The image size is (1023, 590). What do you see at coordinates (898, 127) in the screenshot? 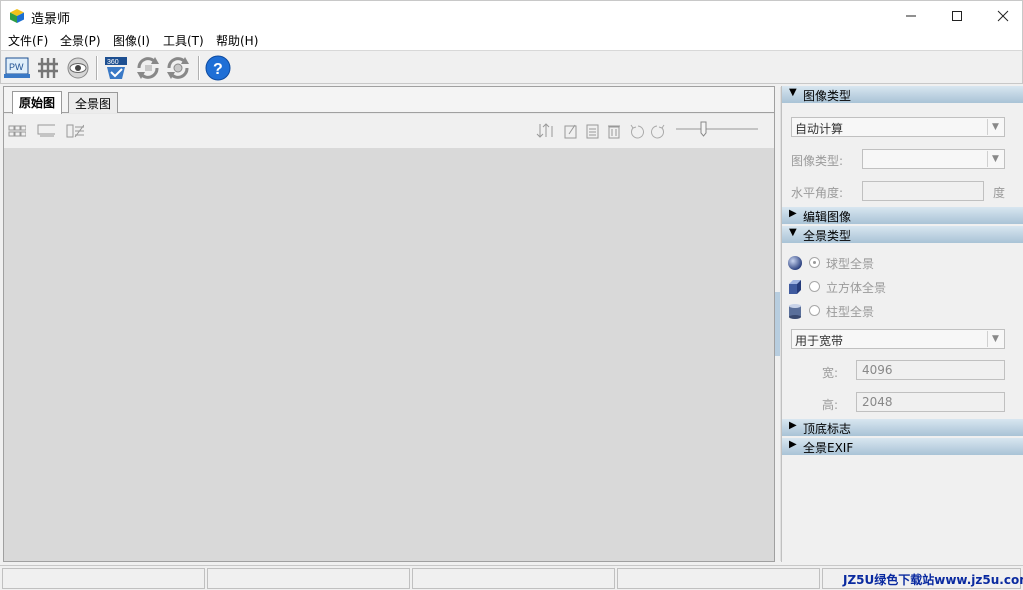
I see `image-mode-select: 自动计算 ▼` at bounding box center [898, 127].